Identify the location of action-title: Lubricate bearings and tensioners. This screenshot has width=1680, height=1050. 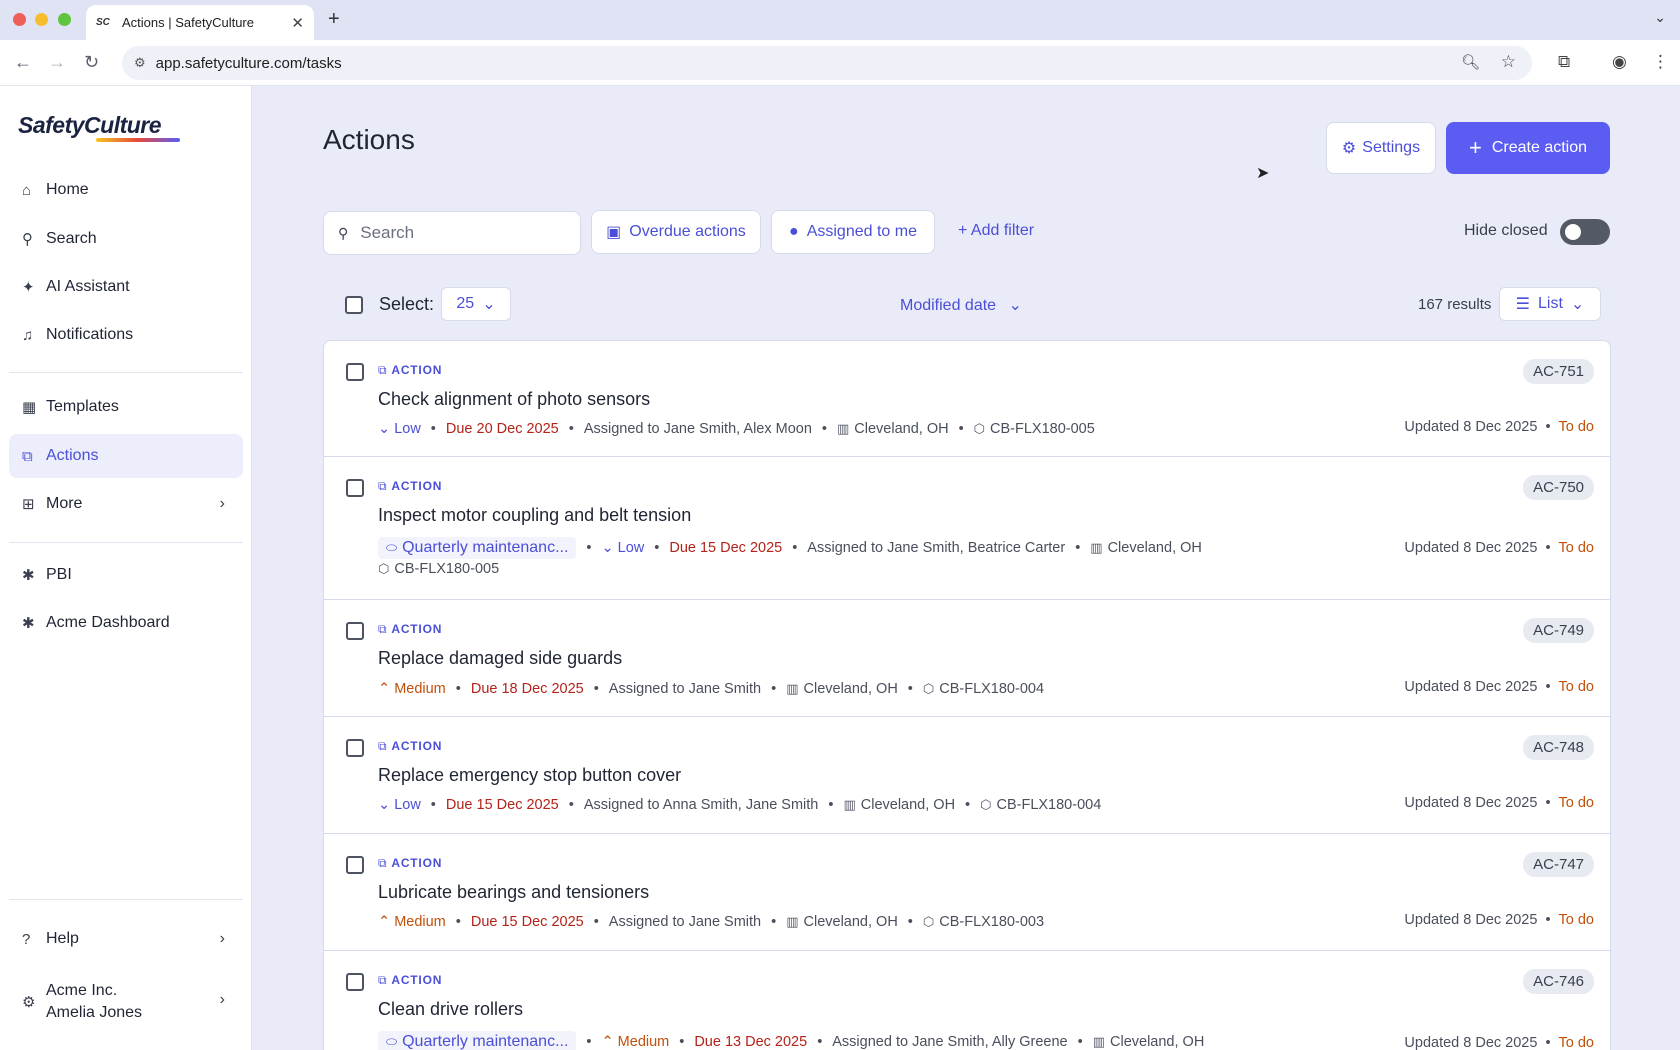
(513, 892).